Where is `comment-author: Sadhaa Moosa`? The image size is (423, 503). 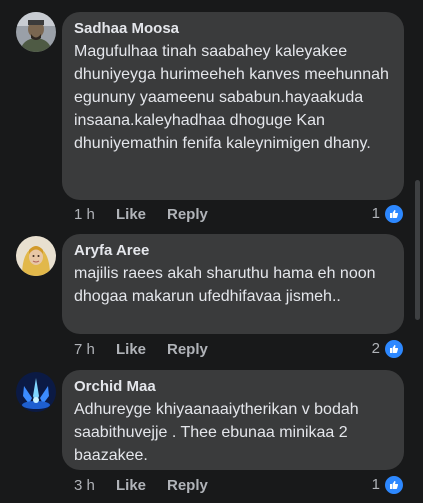
comment-author: Sadhaa Moosa is located at coordinates (233, 29).